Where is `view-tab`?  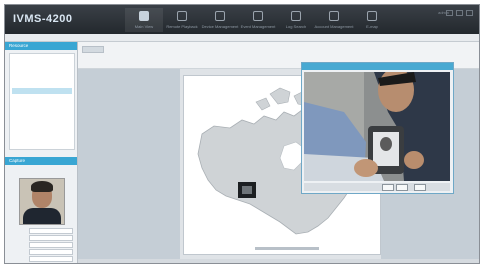 view-tab is located at coordinates (93, 49).